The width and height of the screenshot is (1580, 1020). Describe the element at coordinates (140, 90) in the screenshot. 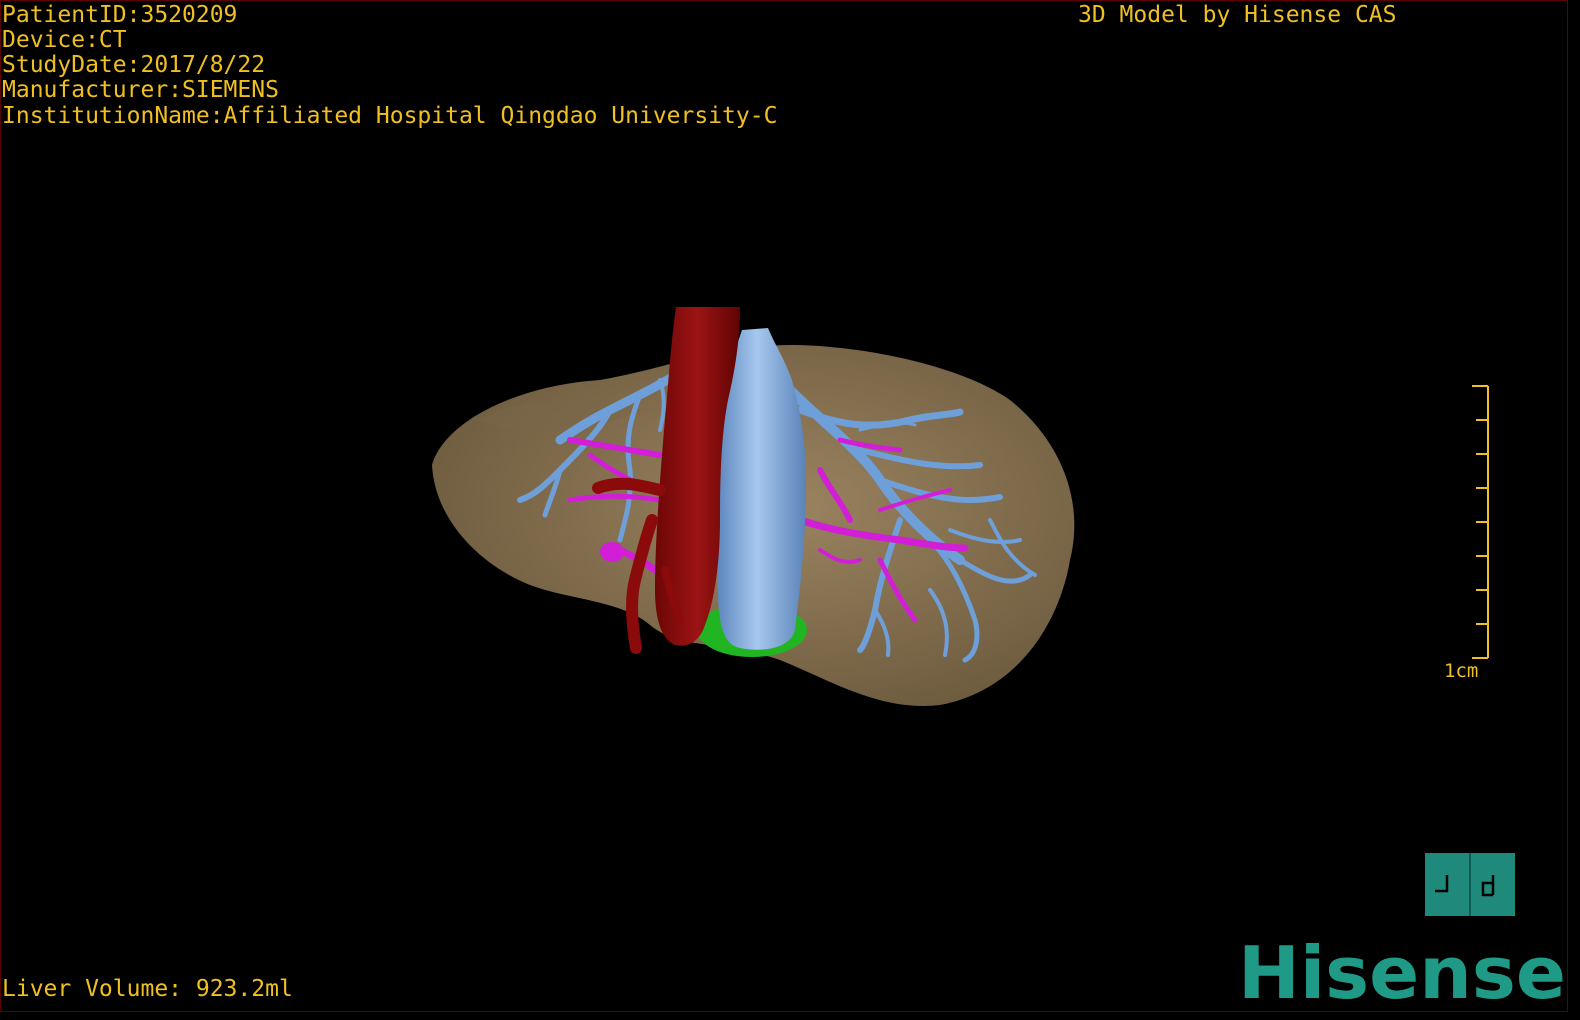

I see `manufacturer-label: Manufacturer:SIEMENS` at that location.